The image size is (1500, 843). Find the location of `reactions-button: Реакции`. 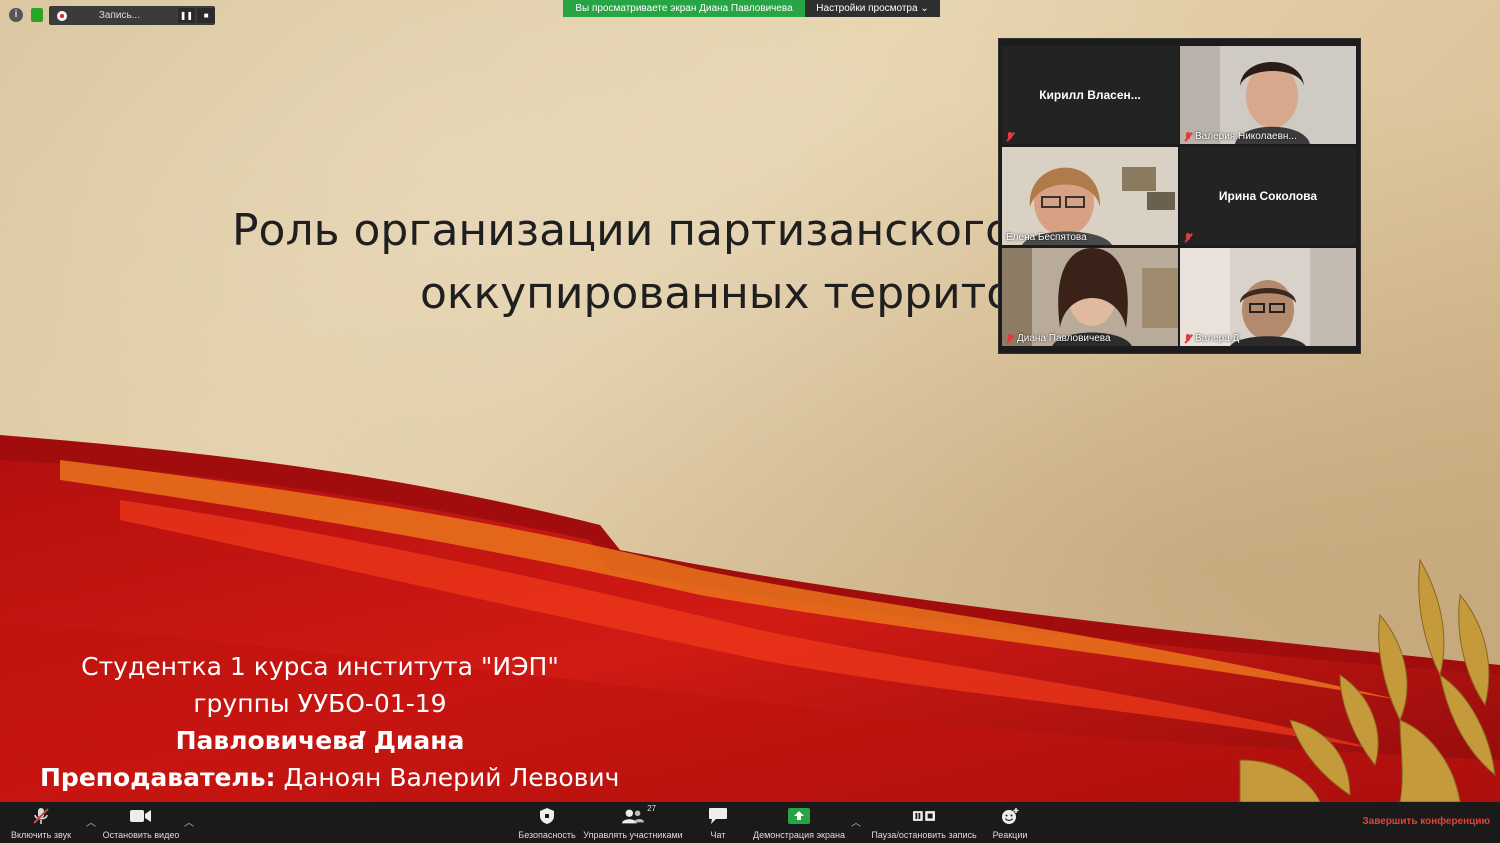

reactions-button: Реакции is located at coordinates (1010, 822).